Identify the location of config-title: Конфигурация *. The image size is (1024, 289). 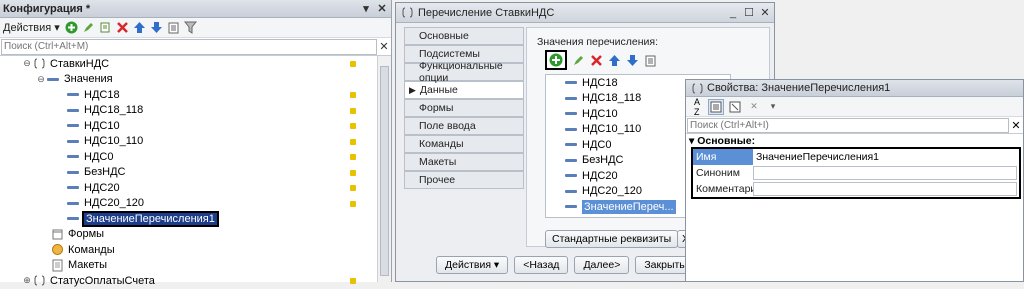
(47, 8).